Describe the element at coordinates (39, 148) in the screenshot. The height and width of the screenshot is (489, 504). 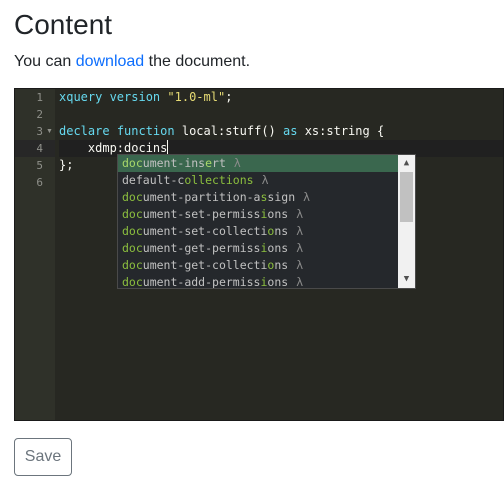
I see `line-number: 4` at that location.